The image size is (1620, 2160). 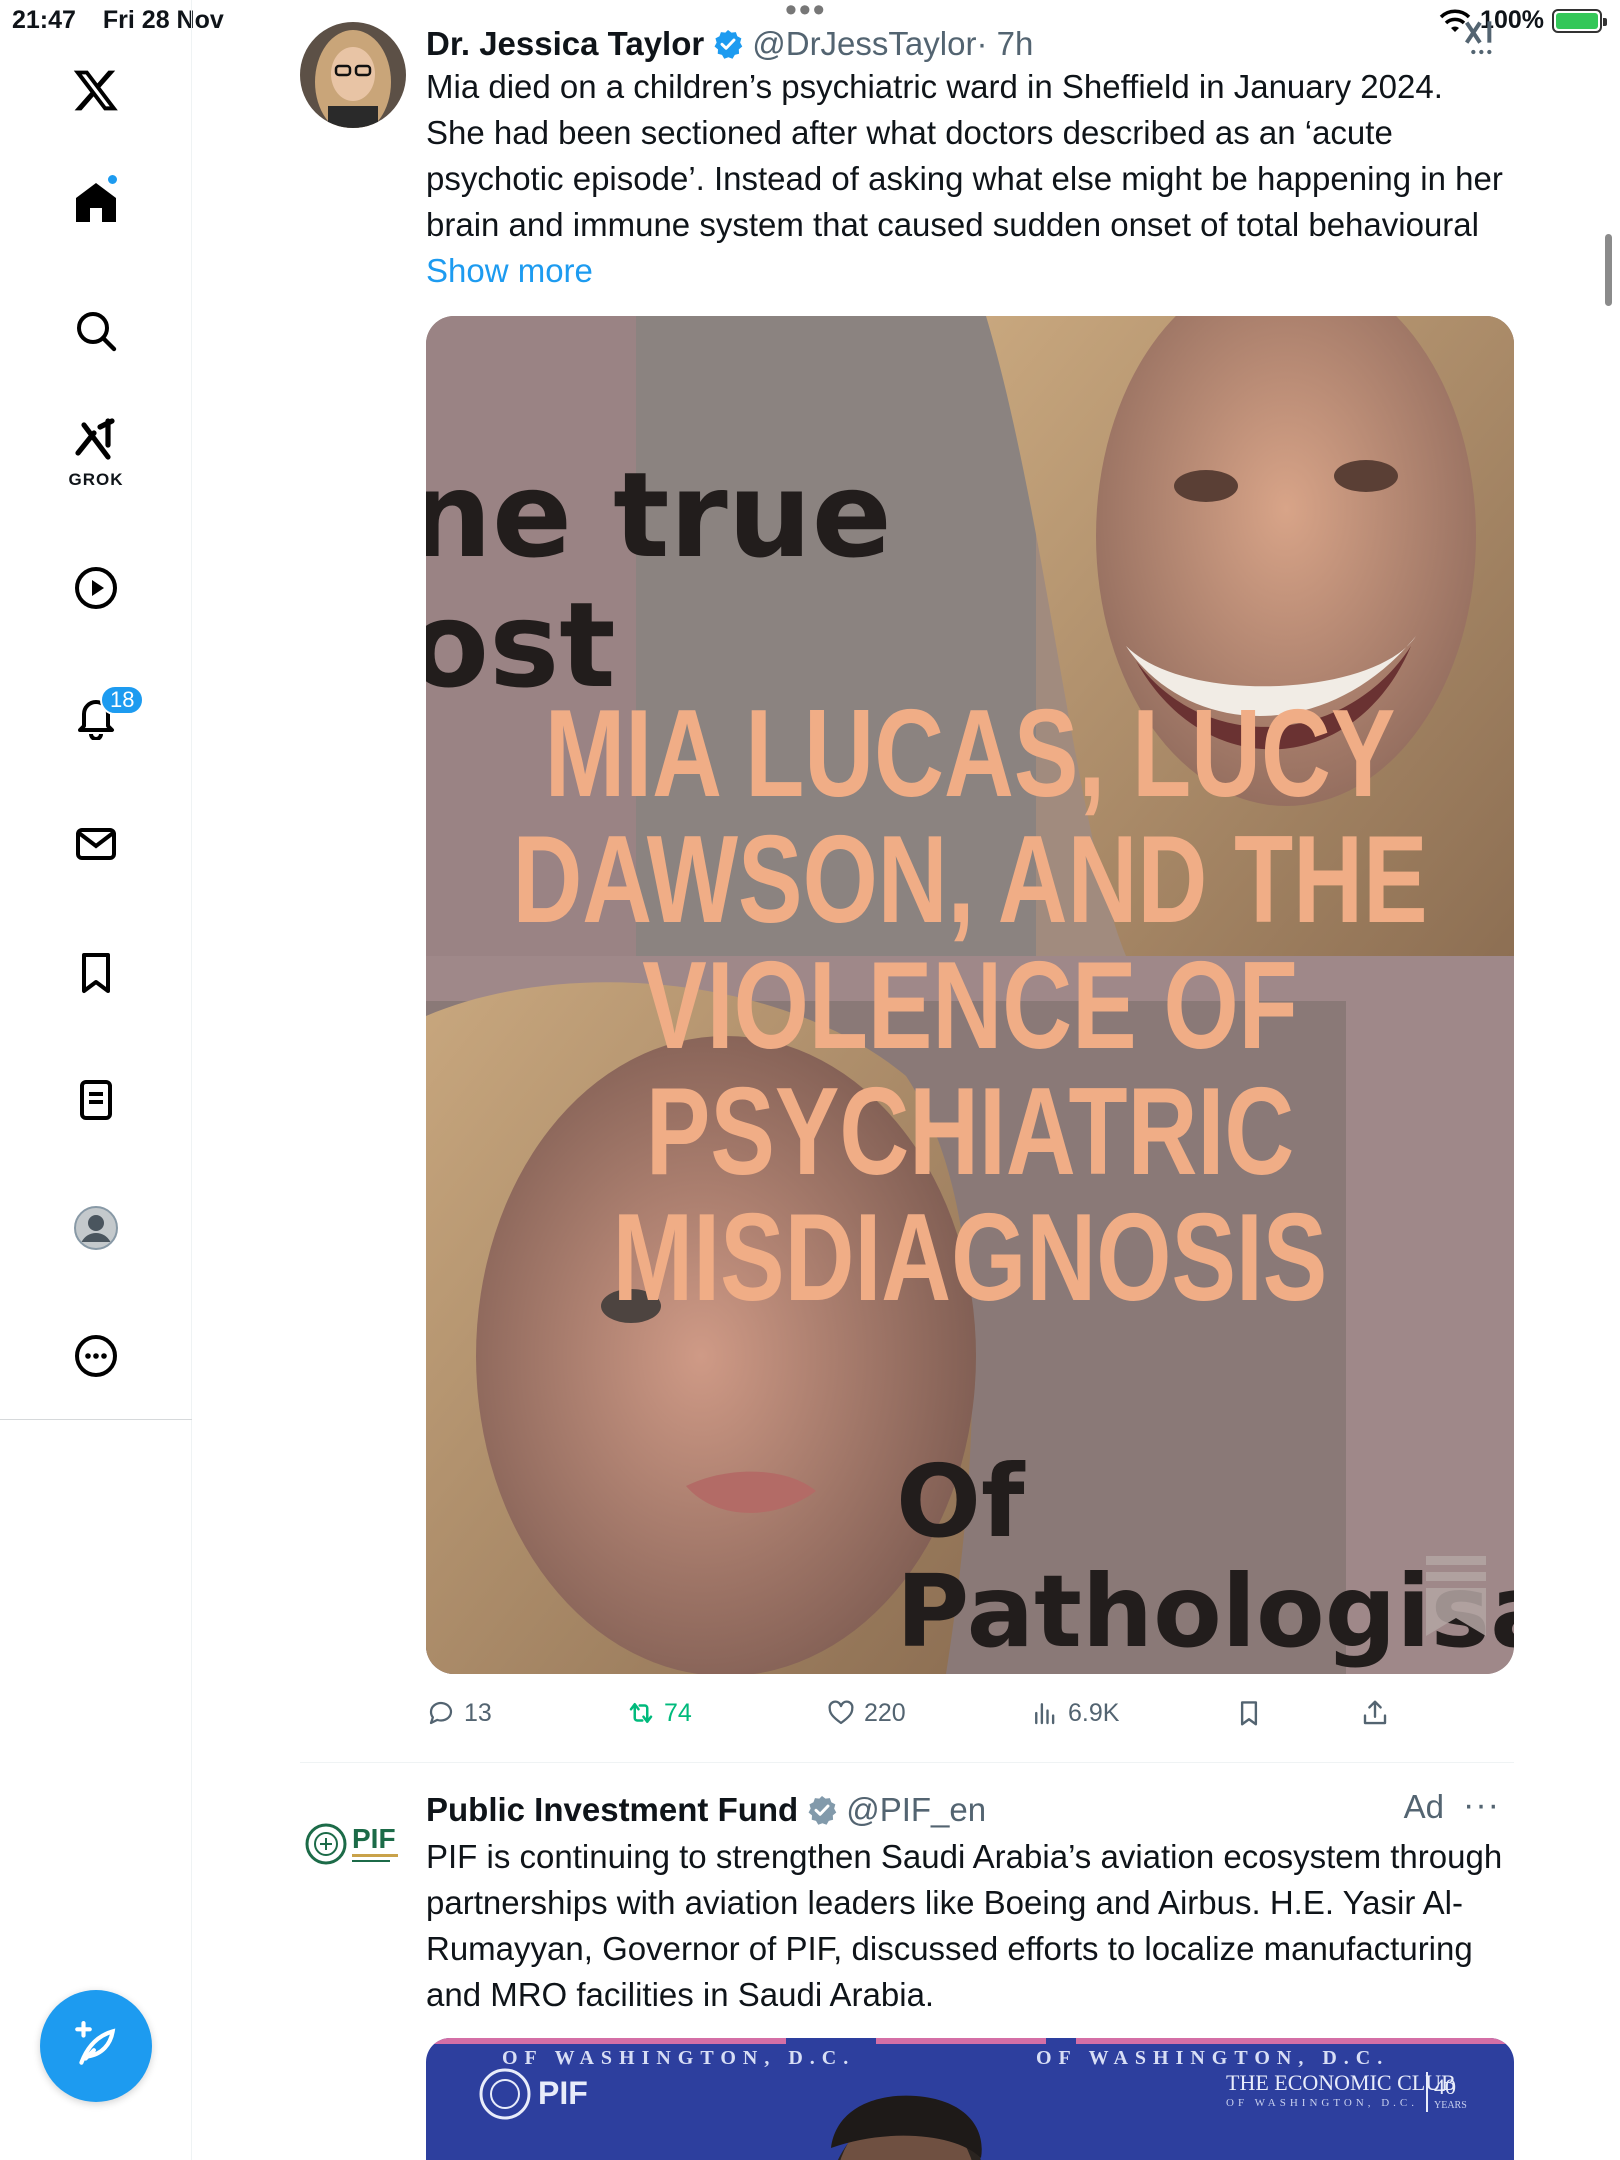 What do you see at coordinates (112, 179) in the screenshot?
I see `home-unread-dot` at bounding box center [112, 179].